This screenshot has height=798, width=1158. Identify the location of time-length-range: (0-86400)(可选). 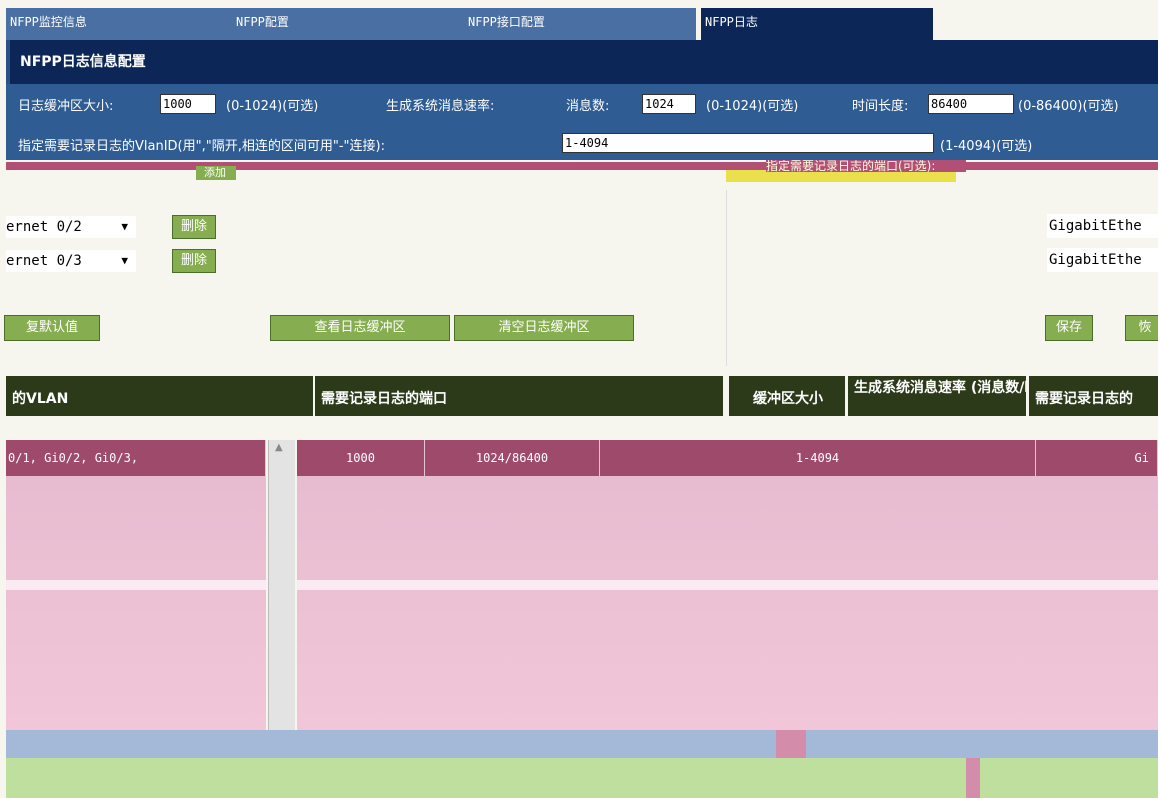
(1068, 106).